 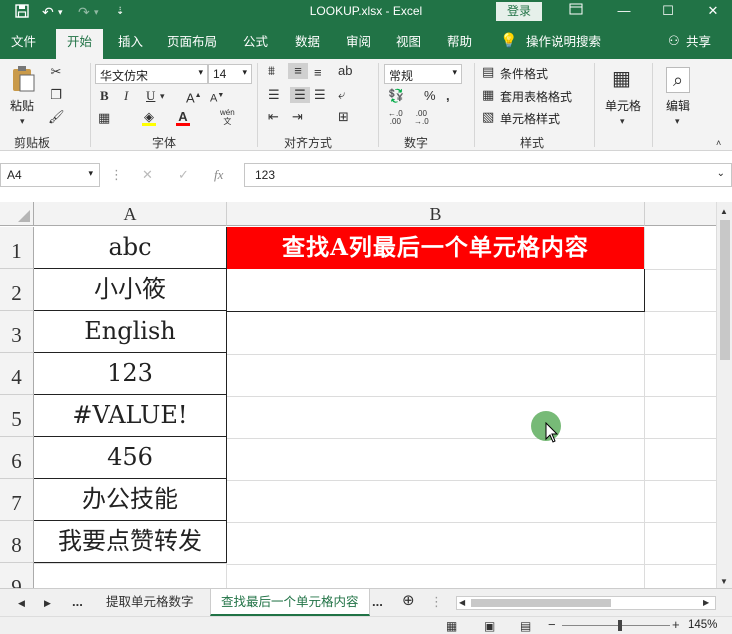 I want to click on font-color-icon: A, so click(x=183, y=117).